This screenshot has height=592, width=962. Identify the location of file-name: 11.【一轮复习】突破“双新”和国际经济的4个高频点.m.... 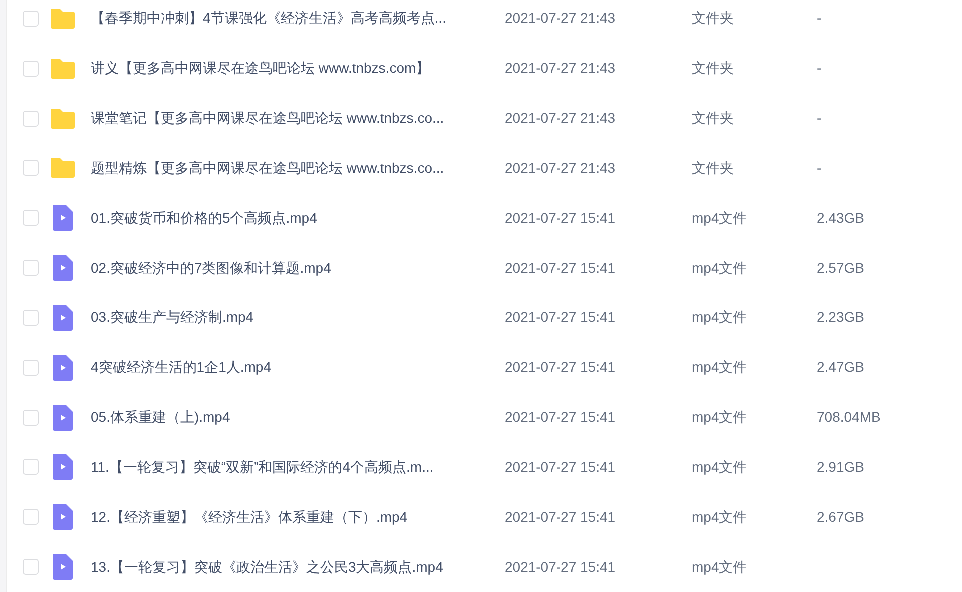
(298, 467).